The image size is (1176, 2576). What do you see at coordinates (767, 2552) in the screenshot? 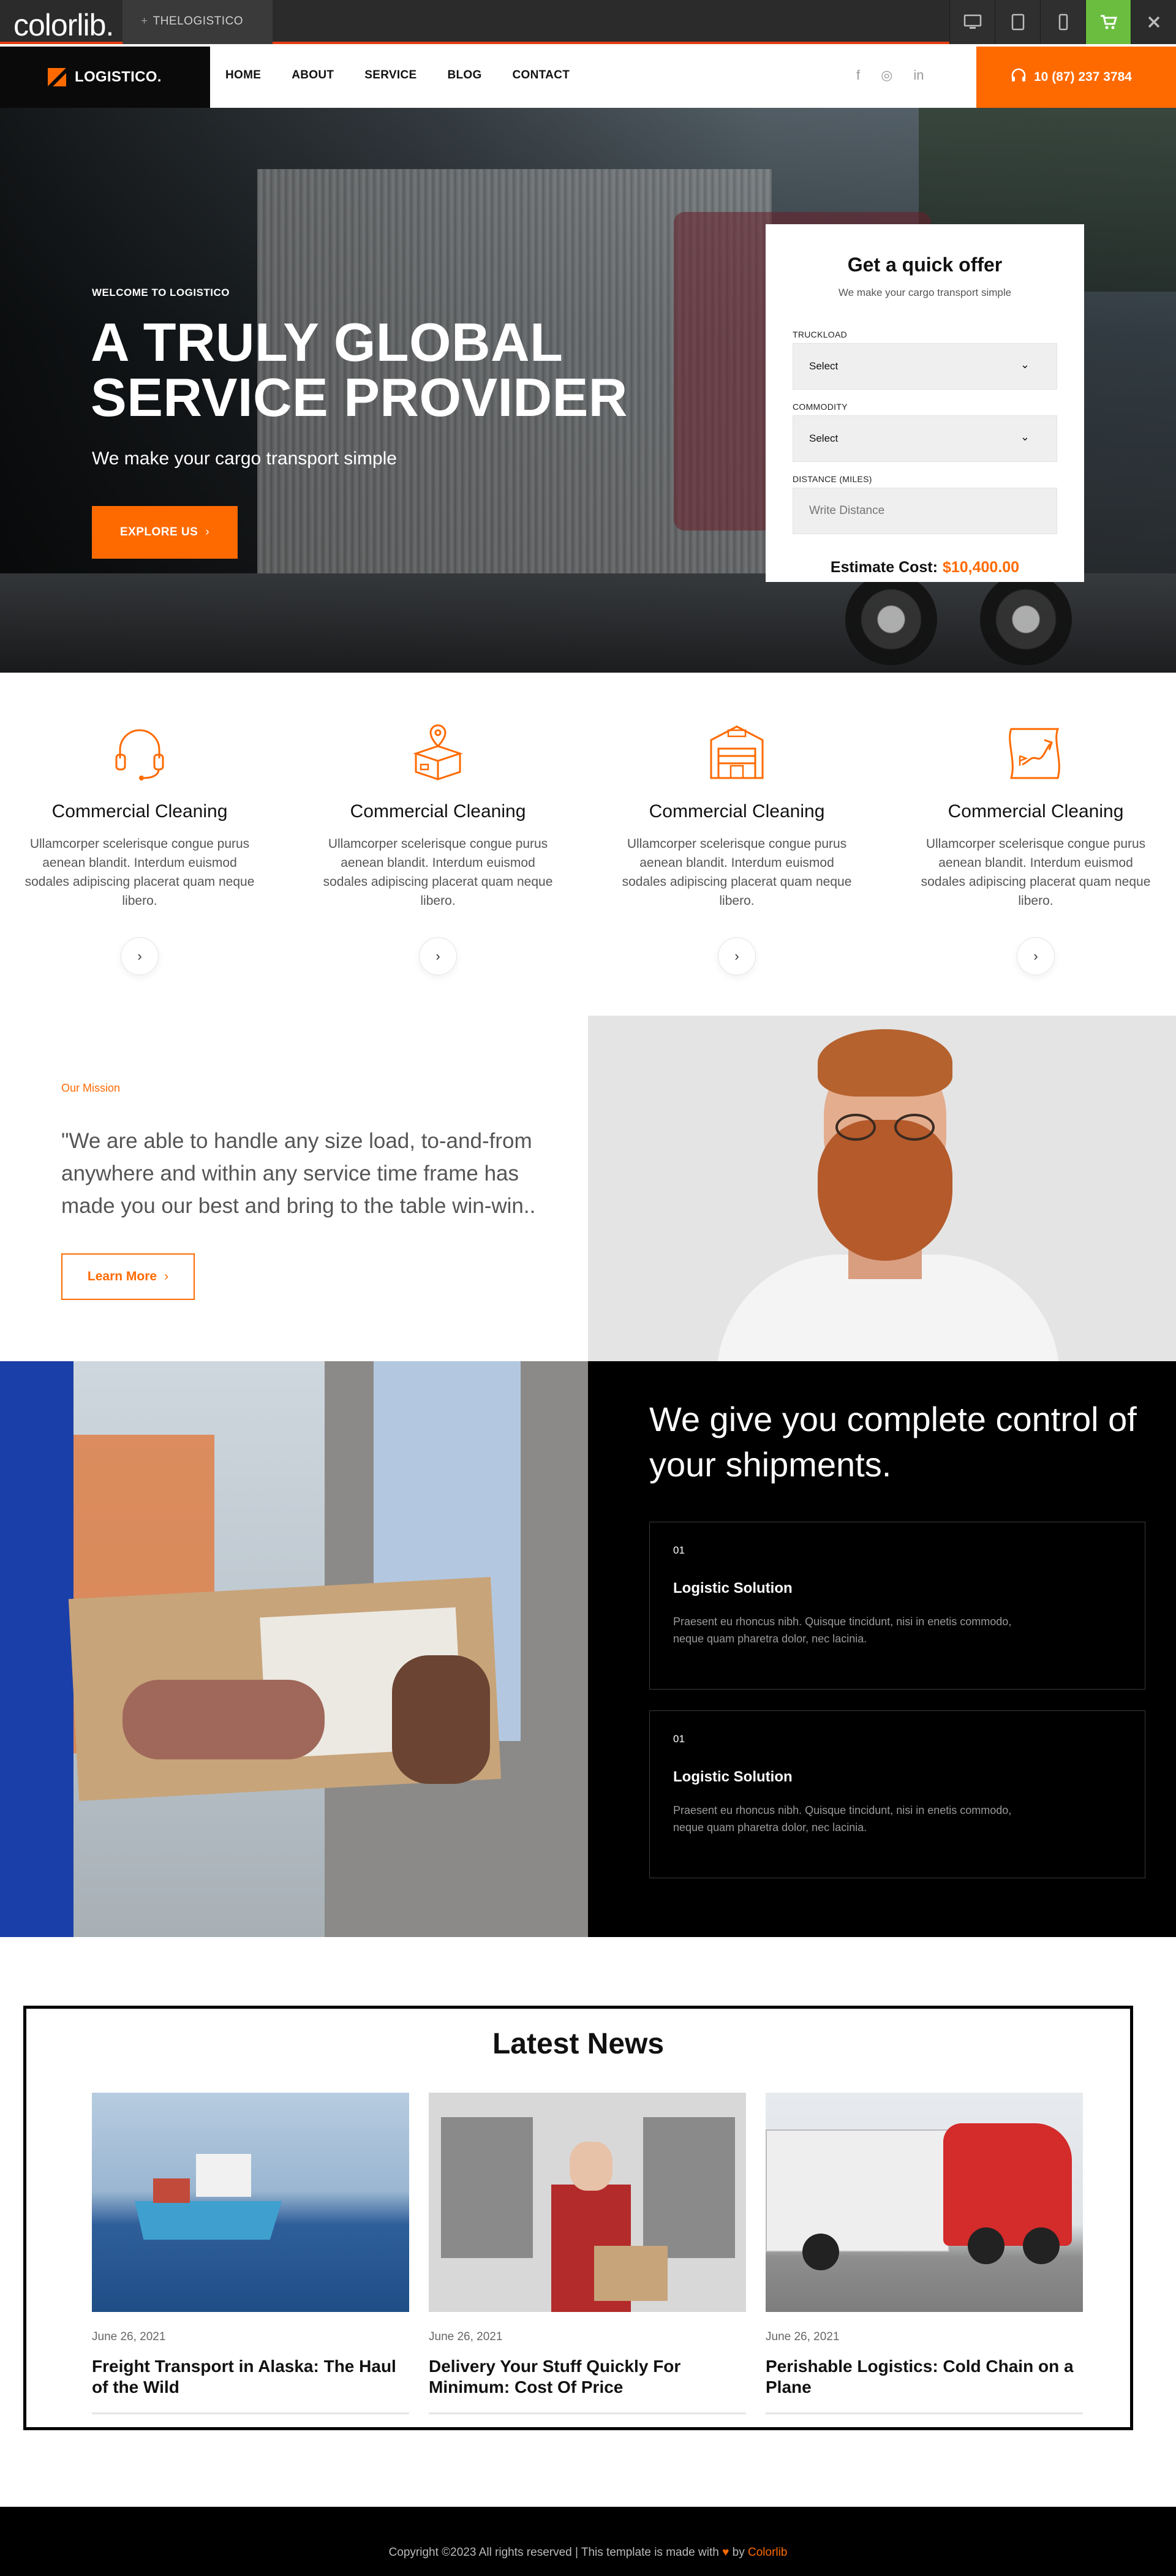
I see `colorlib-link: Colorlib` at bounding box center [767, 2552].